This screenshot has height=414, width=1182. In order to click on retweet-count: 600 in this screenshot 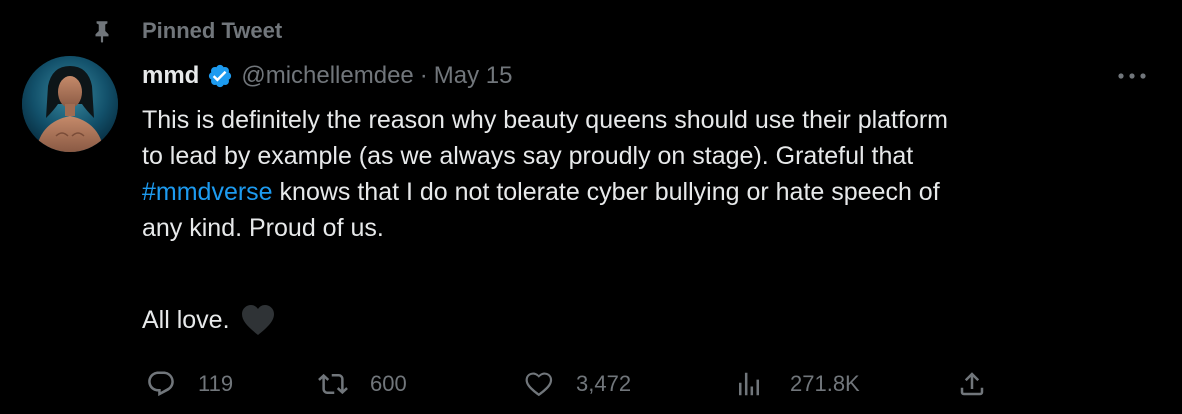, I will do `click(388, 383)`.